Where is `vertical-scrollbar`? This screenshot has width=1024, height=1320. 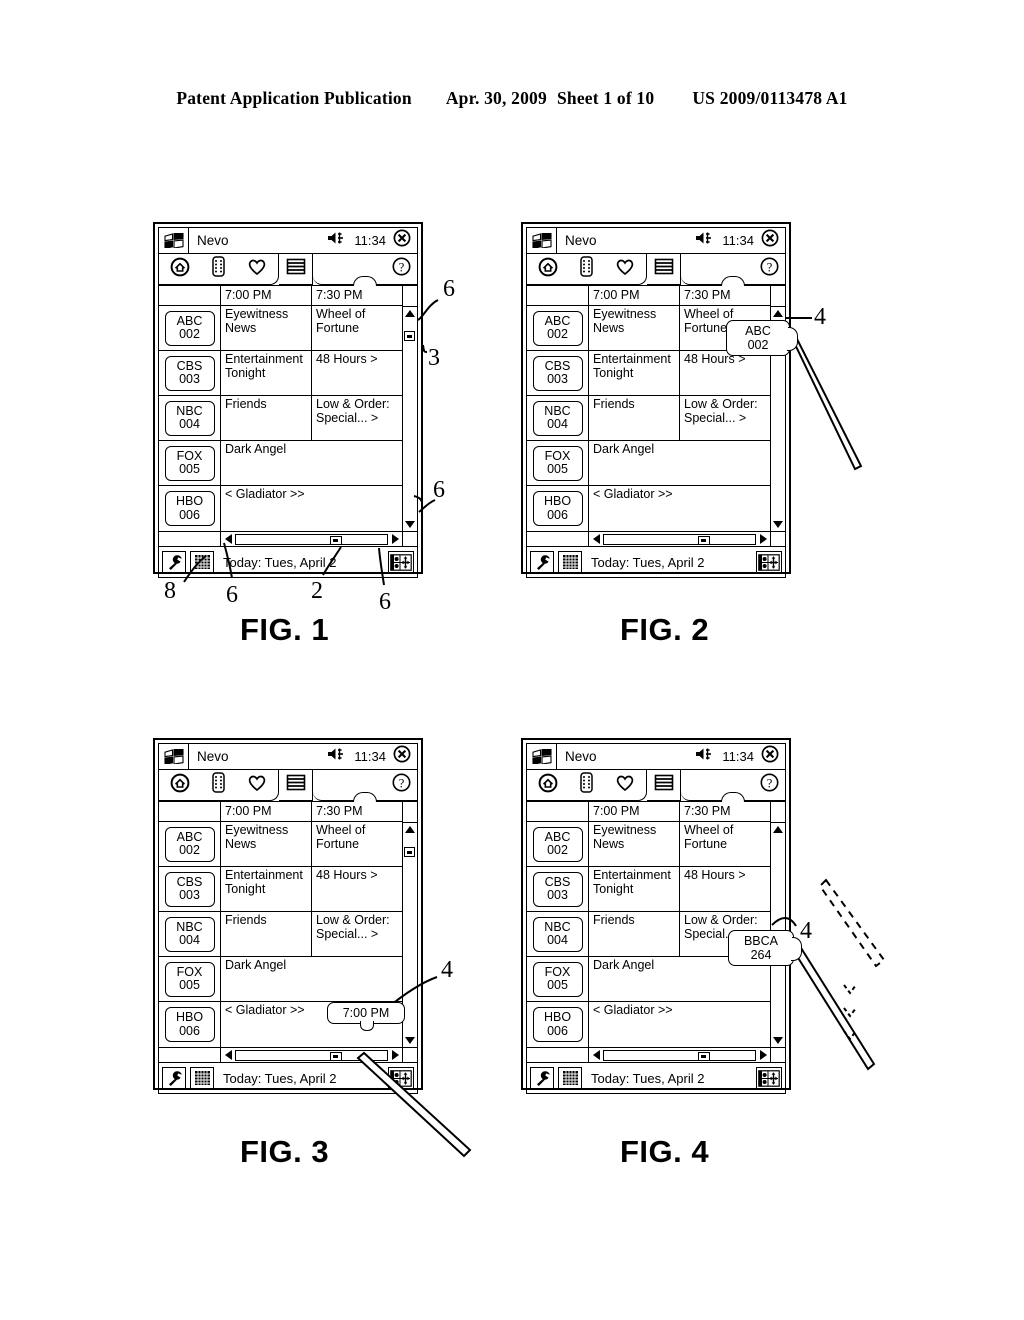
vertical-scrollbar is located at coordinates (777, 924).